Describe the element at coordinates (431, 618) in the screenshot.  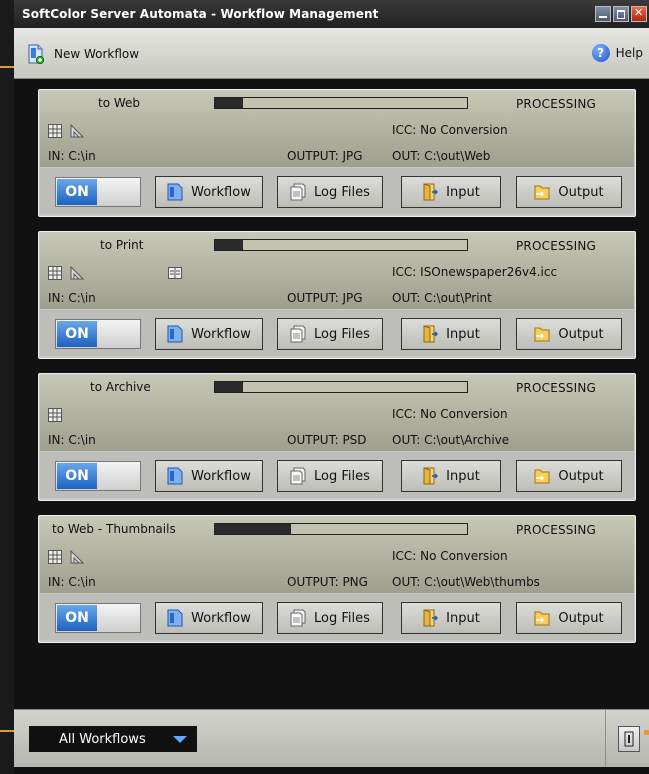
I see `input-door-icon` at that location.